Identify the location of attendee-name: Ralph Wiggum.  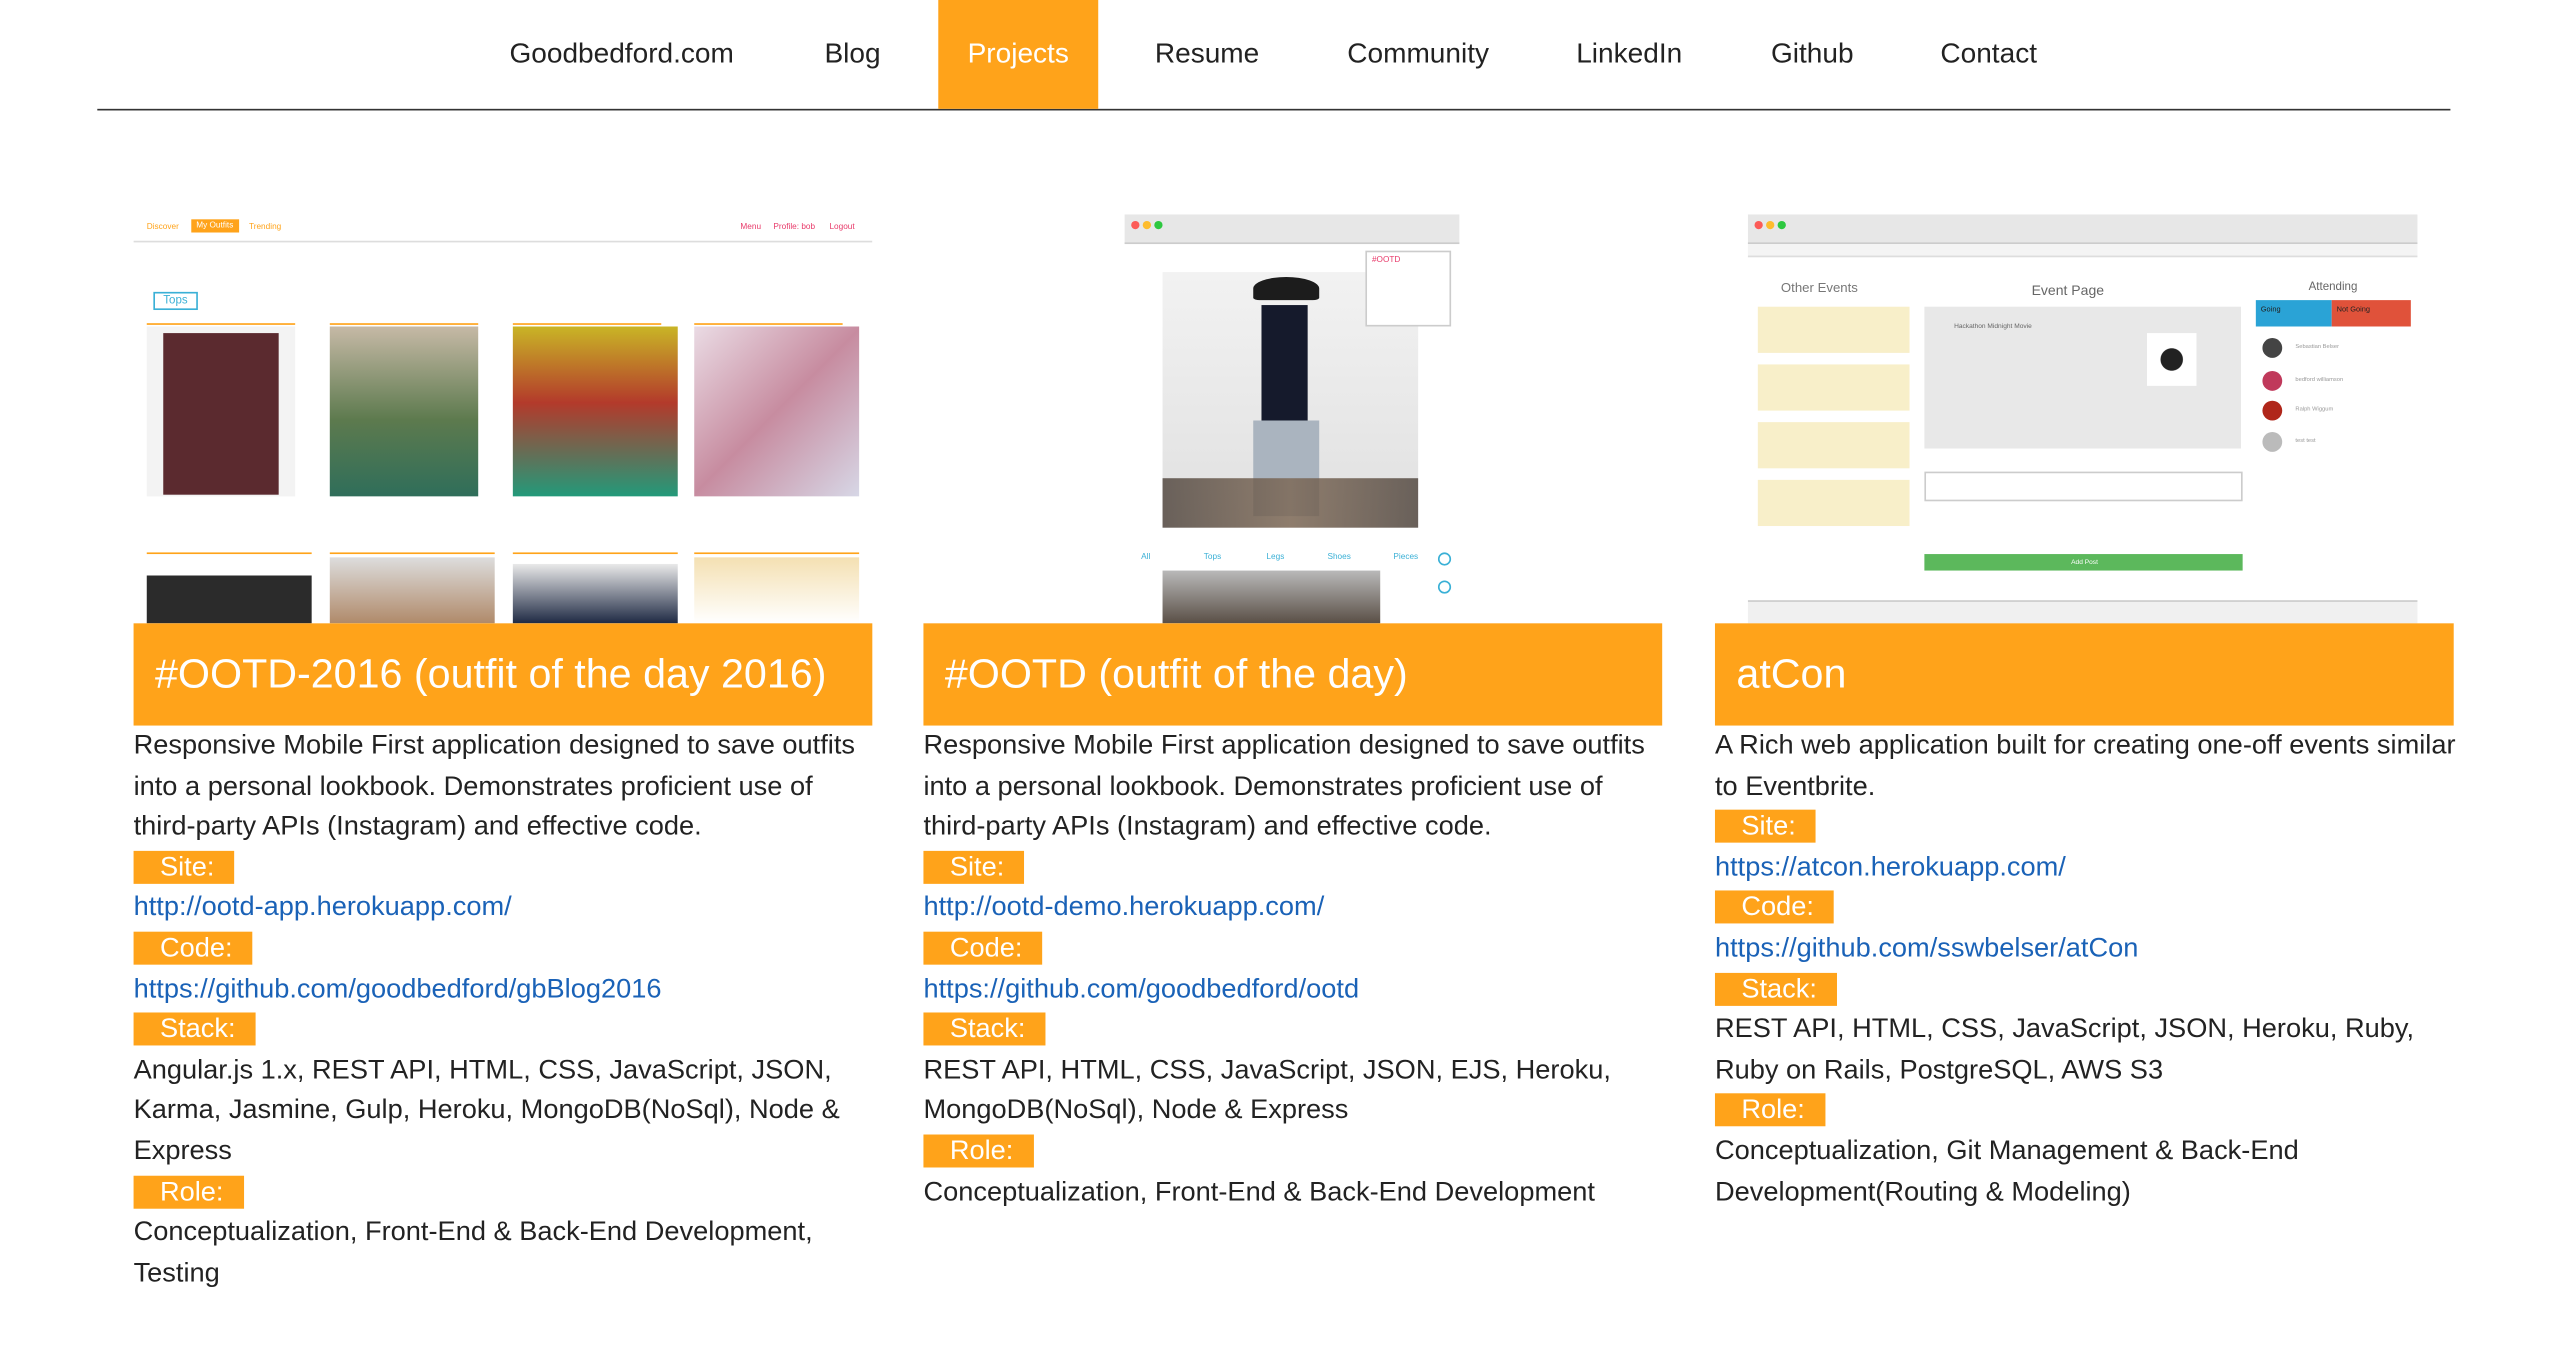
(2314, 409).